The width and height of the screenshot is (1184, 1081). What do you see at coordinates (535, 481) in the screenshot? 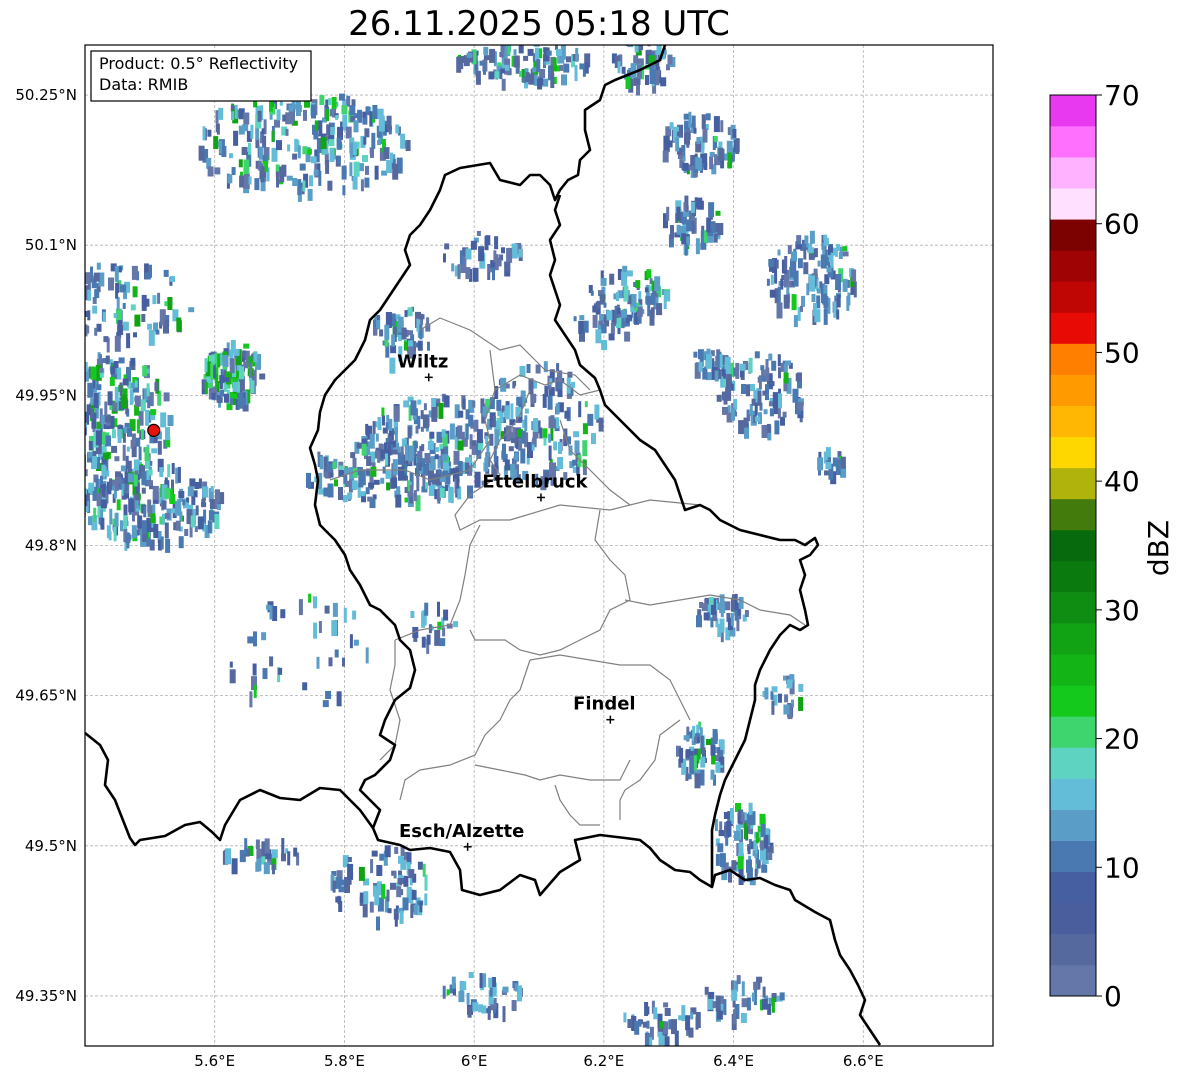
I see `city-label: Ettelbruck` at bounding box center [535, 481].